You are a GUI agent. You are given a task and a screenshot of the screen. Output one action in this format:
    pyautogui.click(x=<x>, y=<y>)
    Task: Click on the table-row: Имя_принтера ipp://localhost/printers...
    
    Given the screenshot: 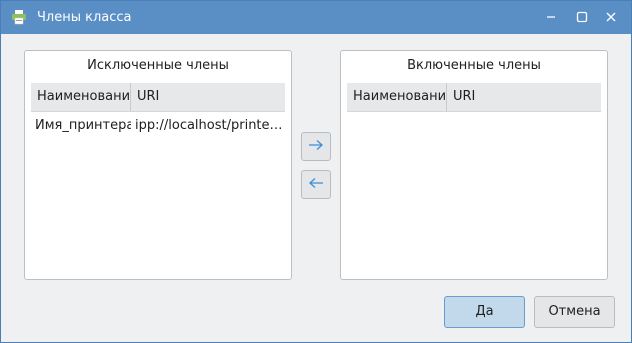 What is the action you would take?
    pyautogui.click(x=158, y=126)
    